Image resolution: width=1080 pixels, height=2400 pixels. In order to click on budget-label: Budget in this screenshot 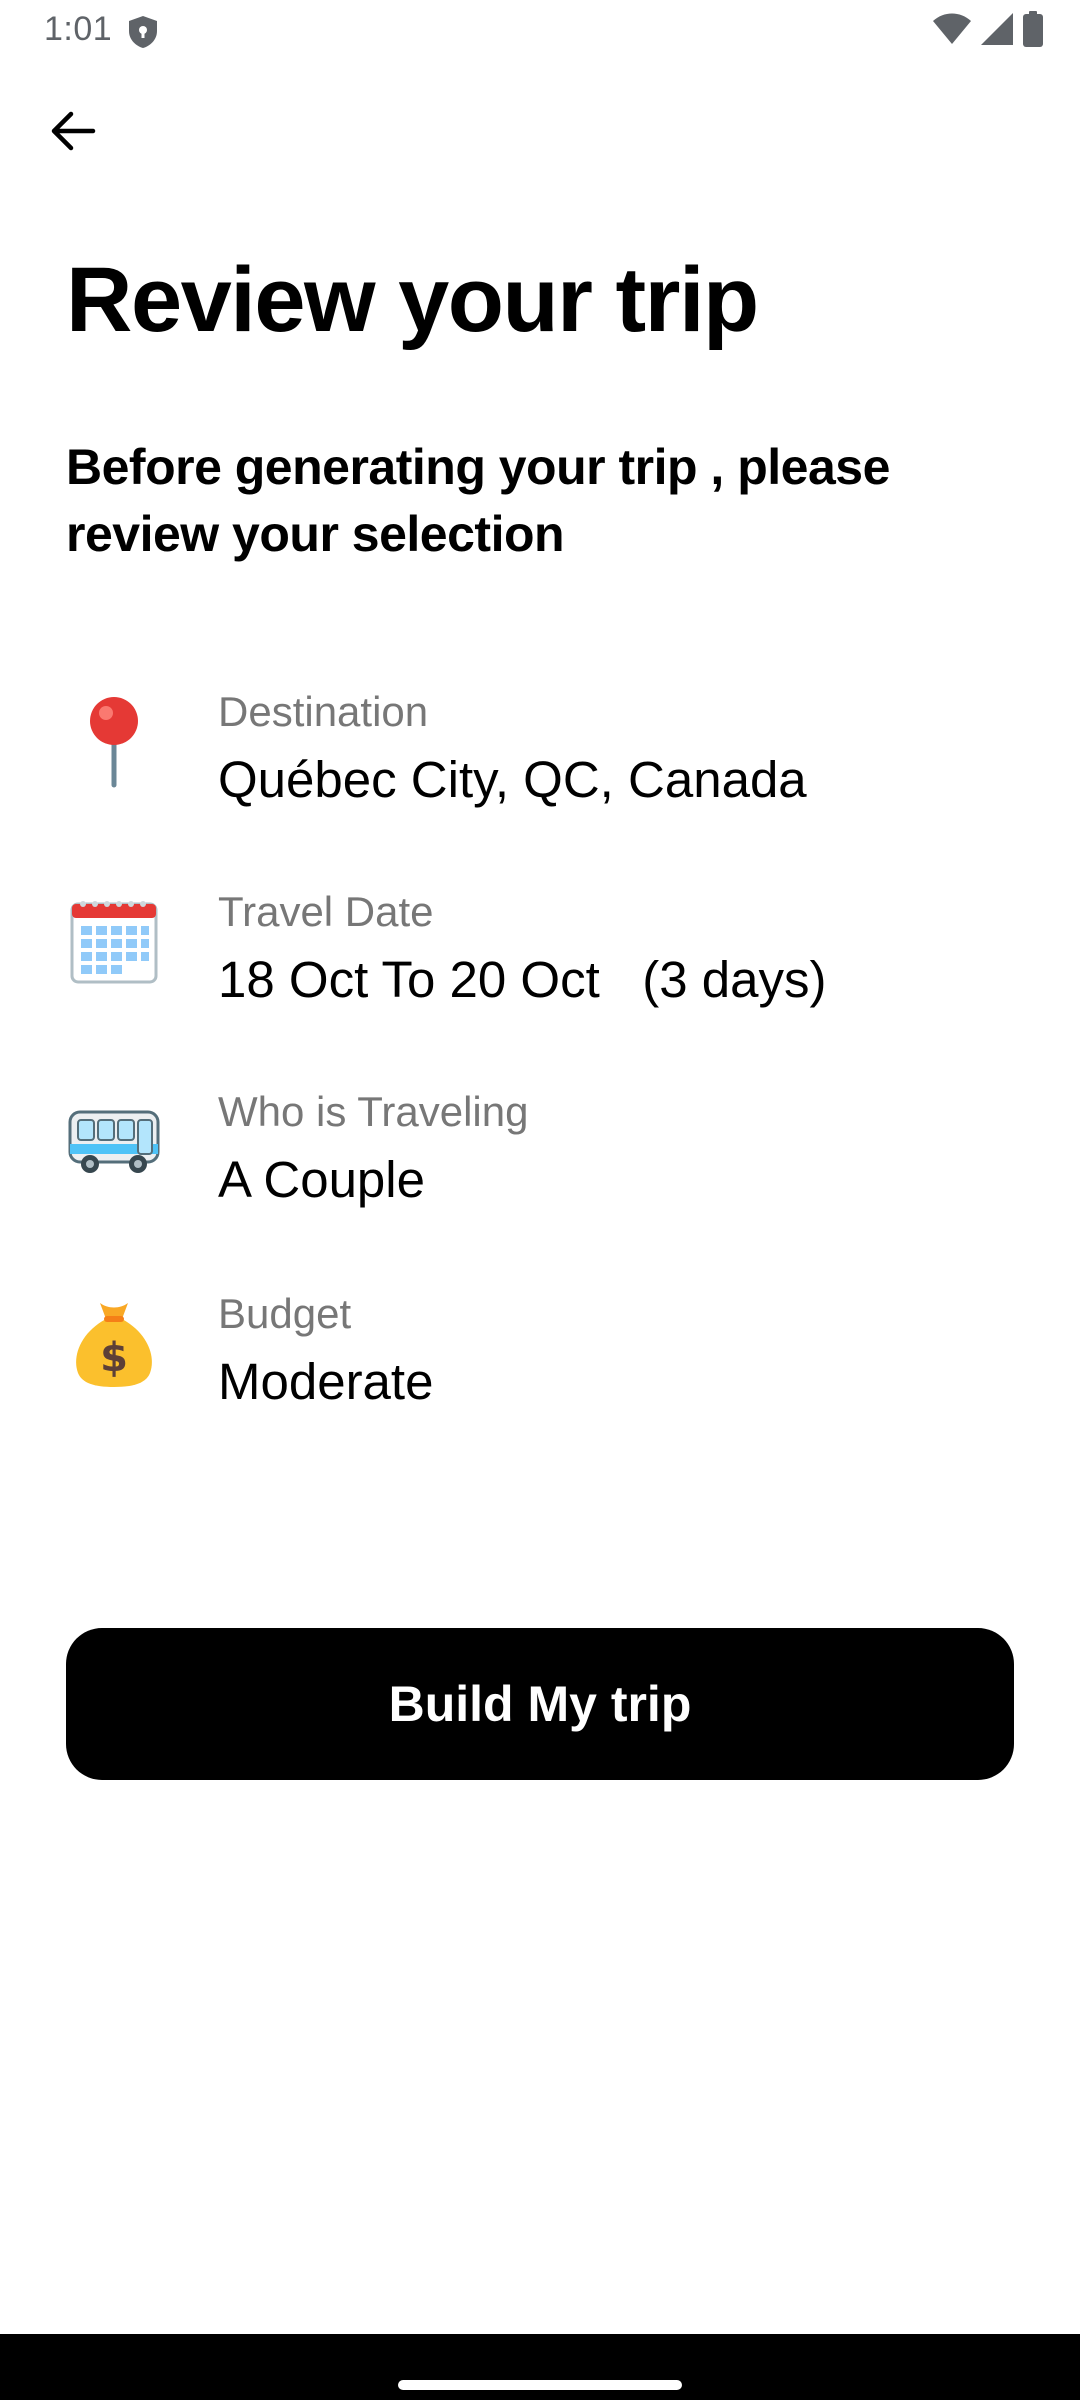, I will do `click(285, 1313)`.